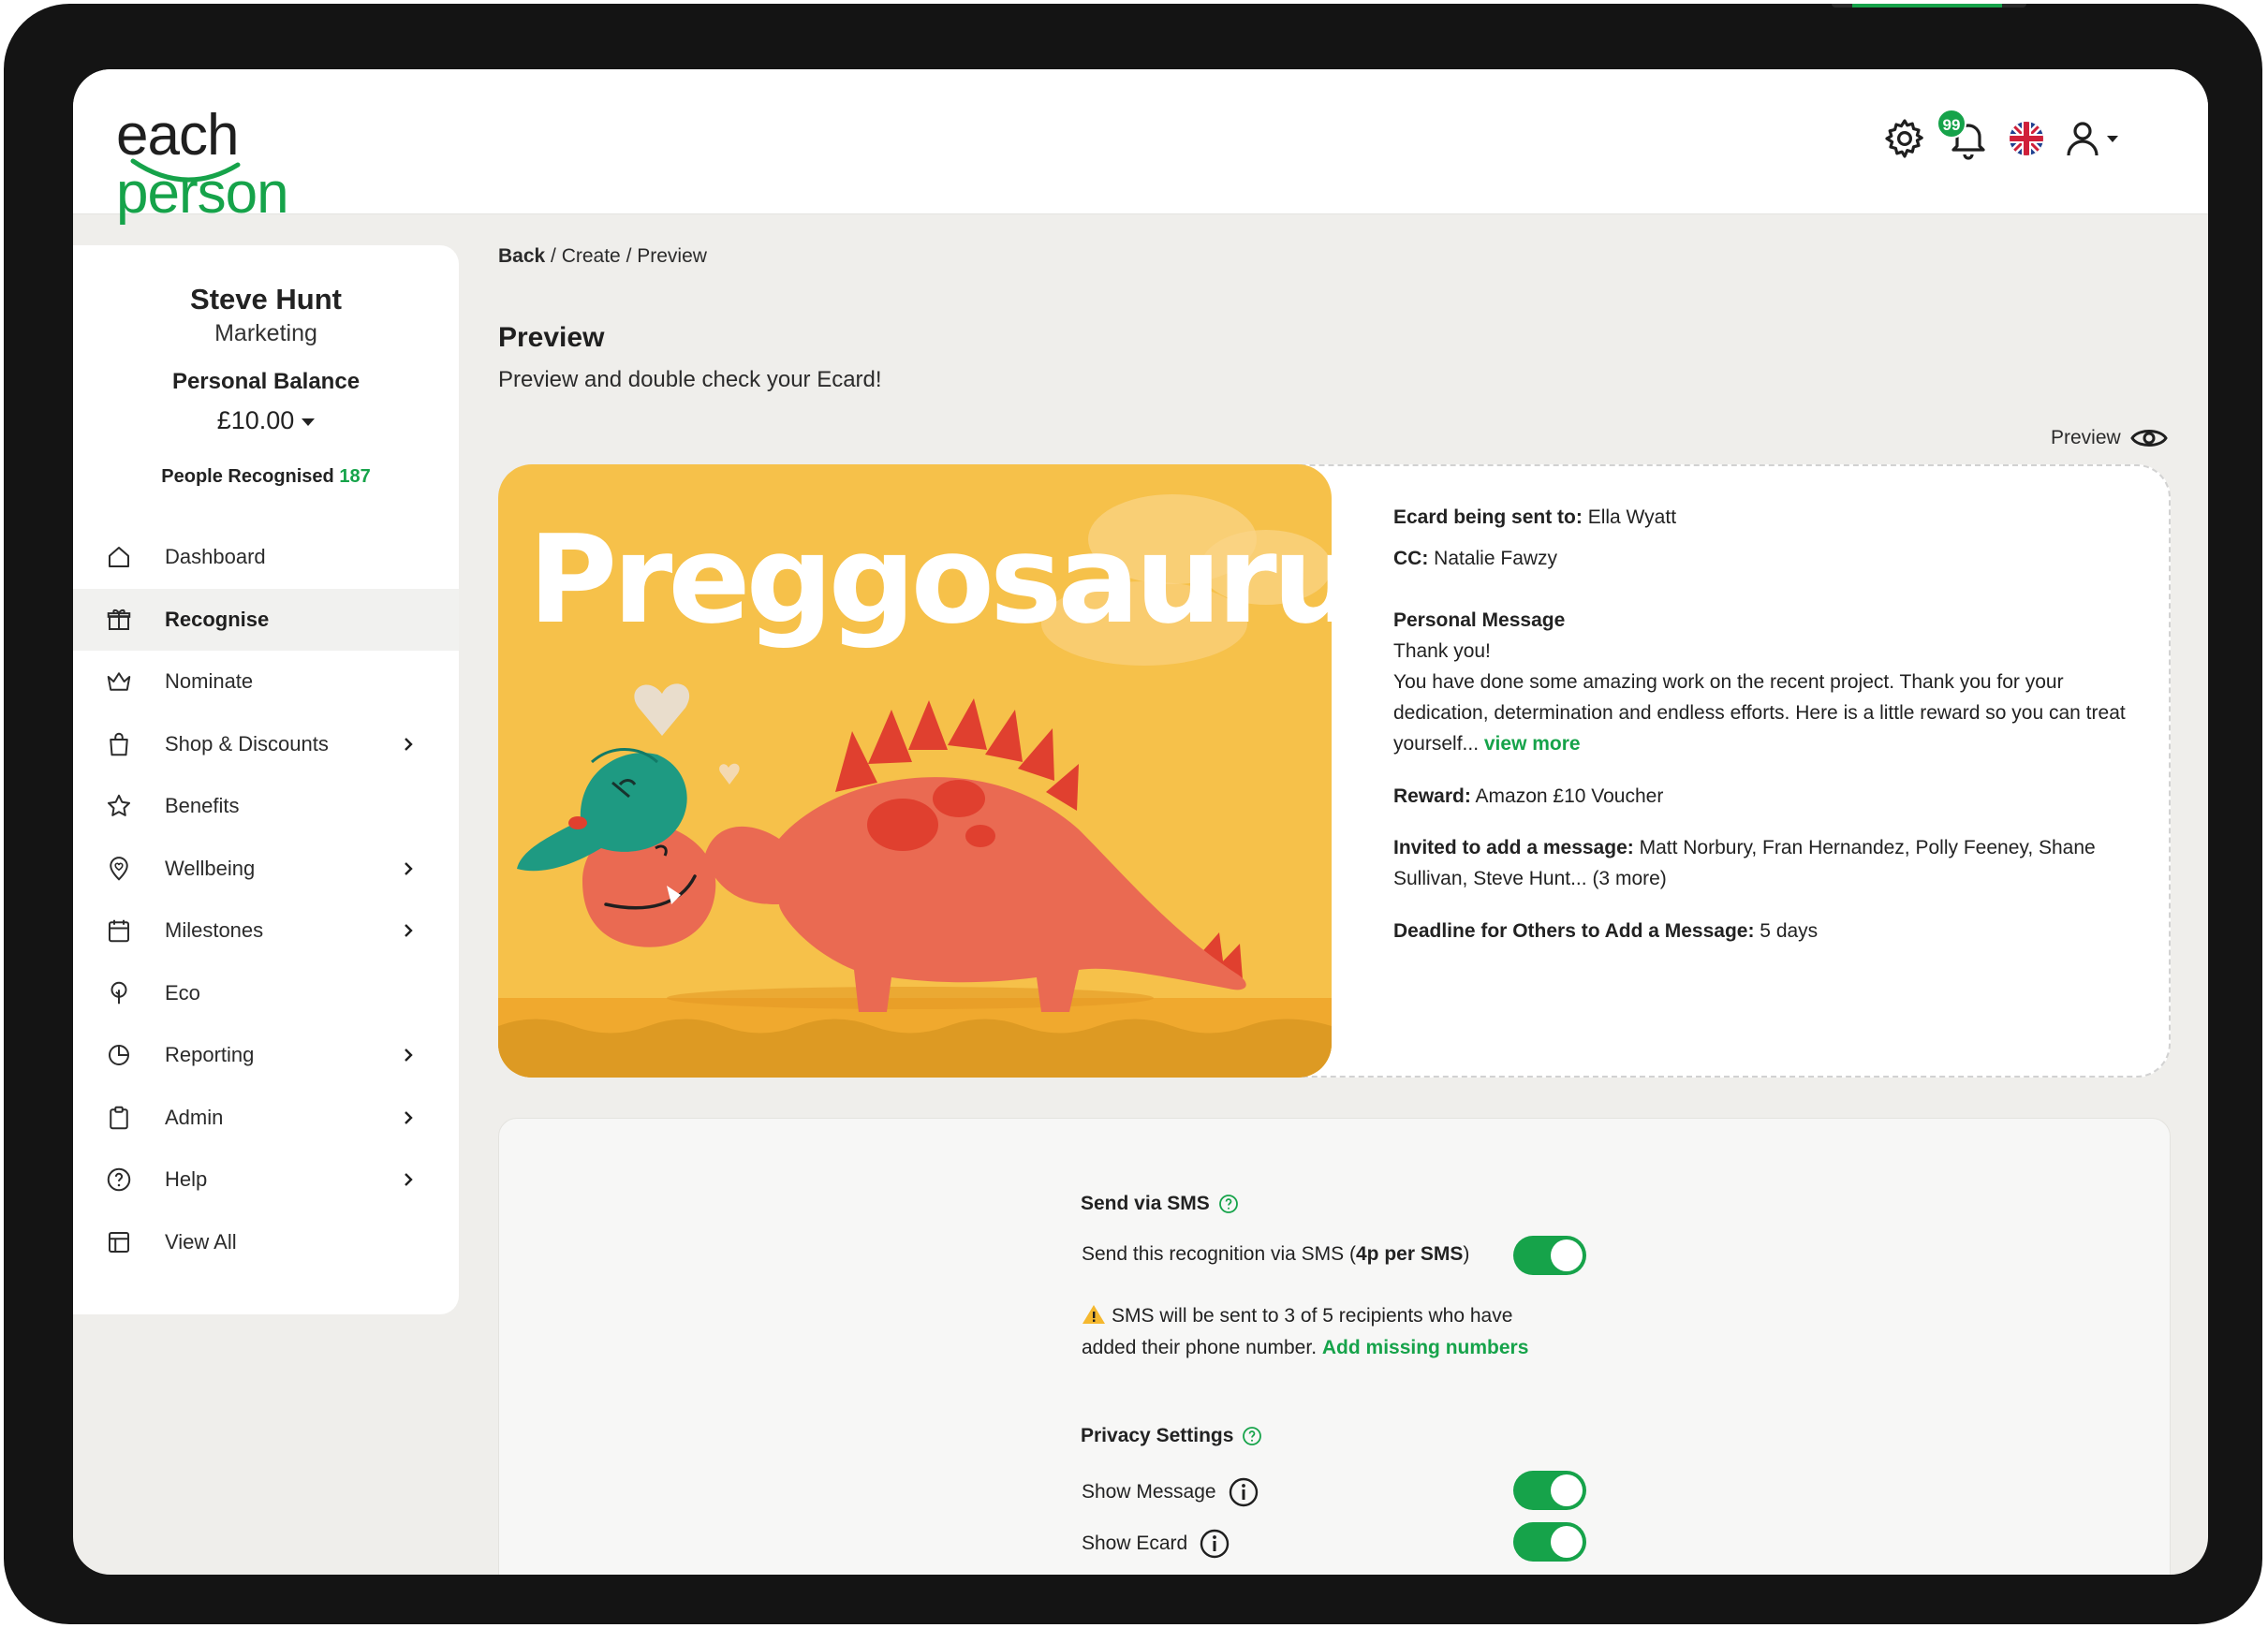  I want to click on preview-toggle: Preview, so click(2110, 438).